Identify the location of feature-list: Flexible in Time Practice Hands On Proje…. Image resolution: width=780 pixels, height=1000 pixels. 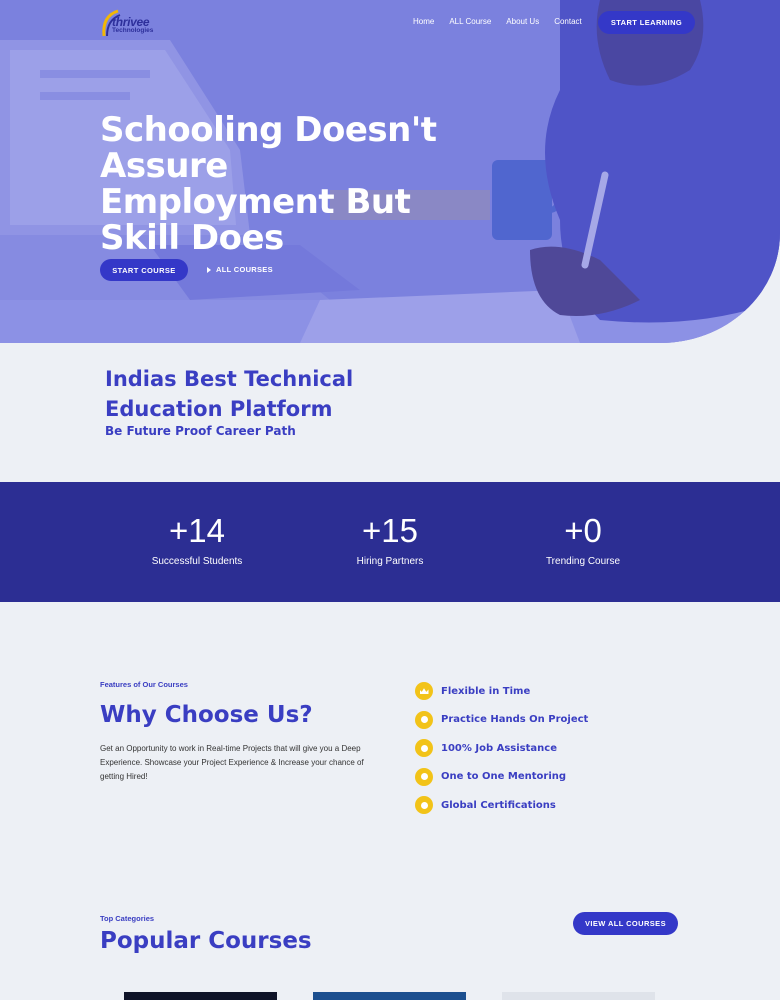
(501, 748).